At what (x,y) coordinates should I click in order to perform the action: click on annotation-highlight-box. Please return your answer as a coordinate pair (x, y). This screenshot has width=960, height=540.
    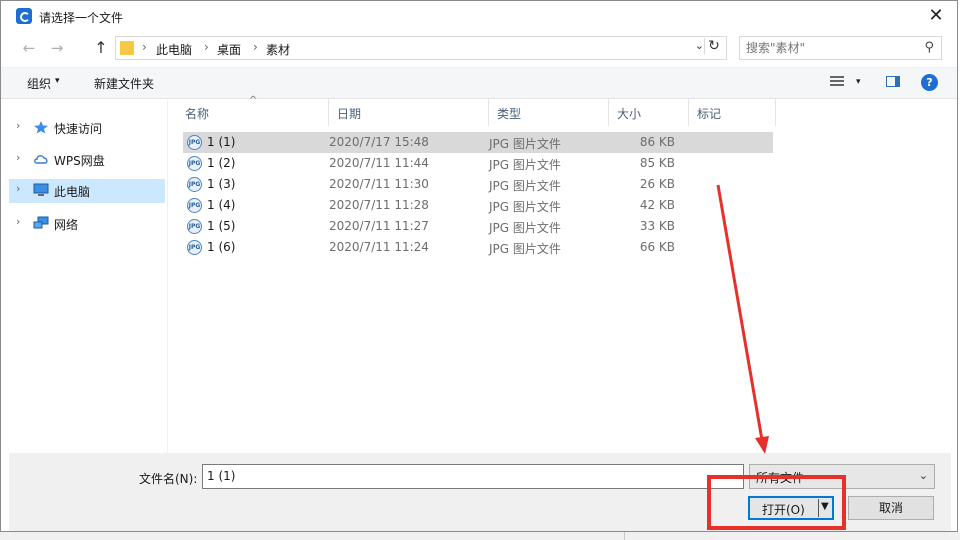
    Looking at the image, I should click on (776, 502).